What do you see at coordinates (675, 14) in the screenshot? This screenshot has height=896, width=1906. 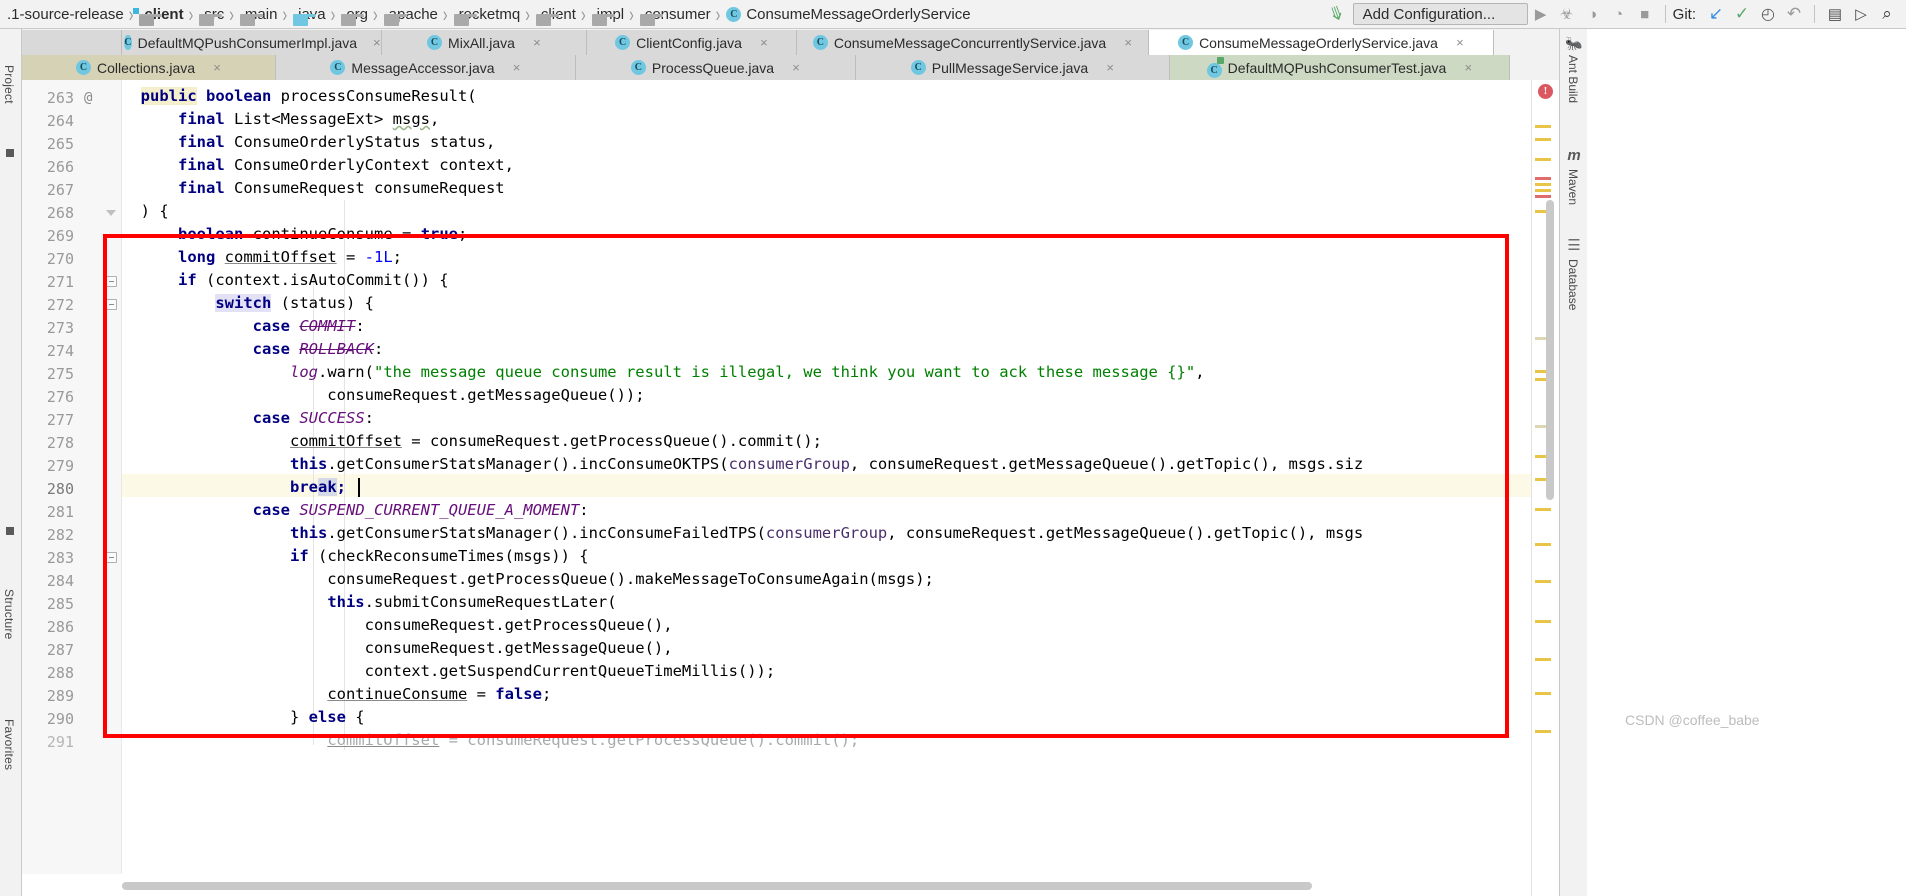 I see `breadcrumb-item-consumer: consumer` at bounding box center [675, 14].